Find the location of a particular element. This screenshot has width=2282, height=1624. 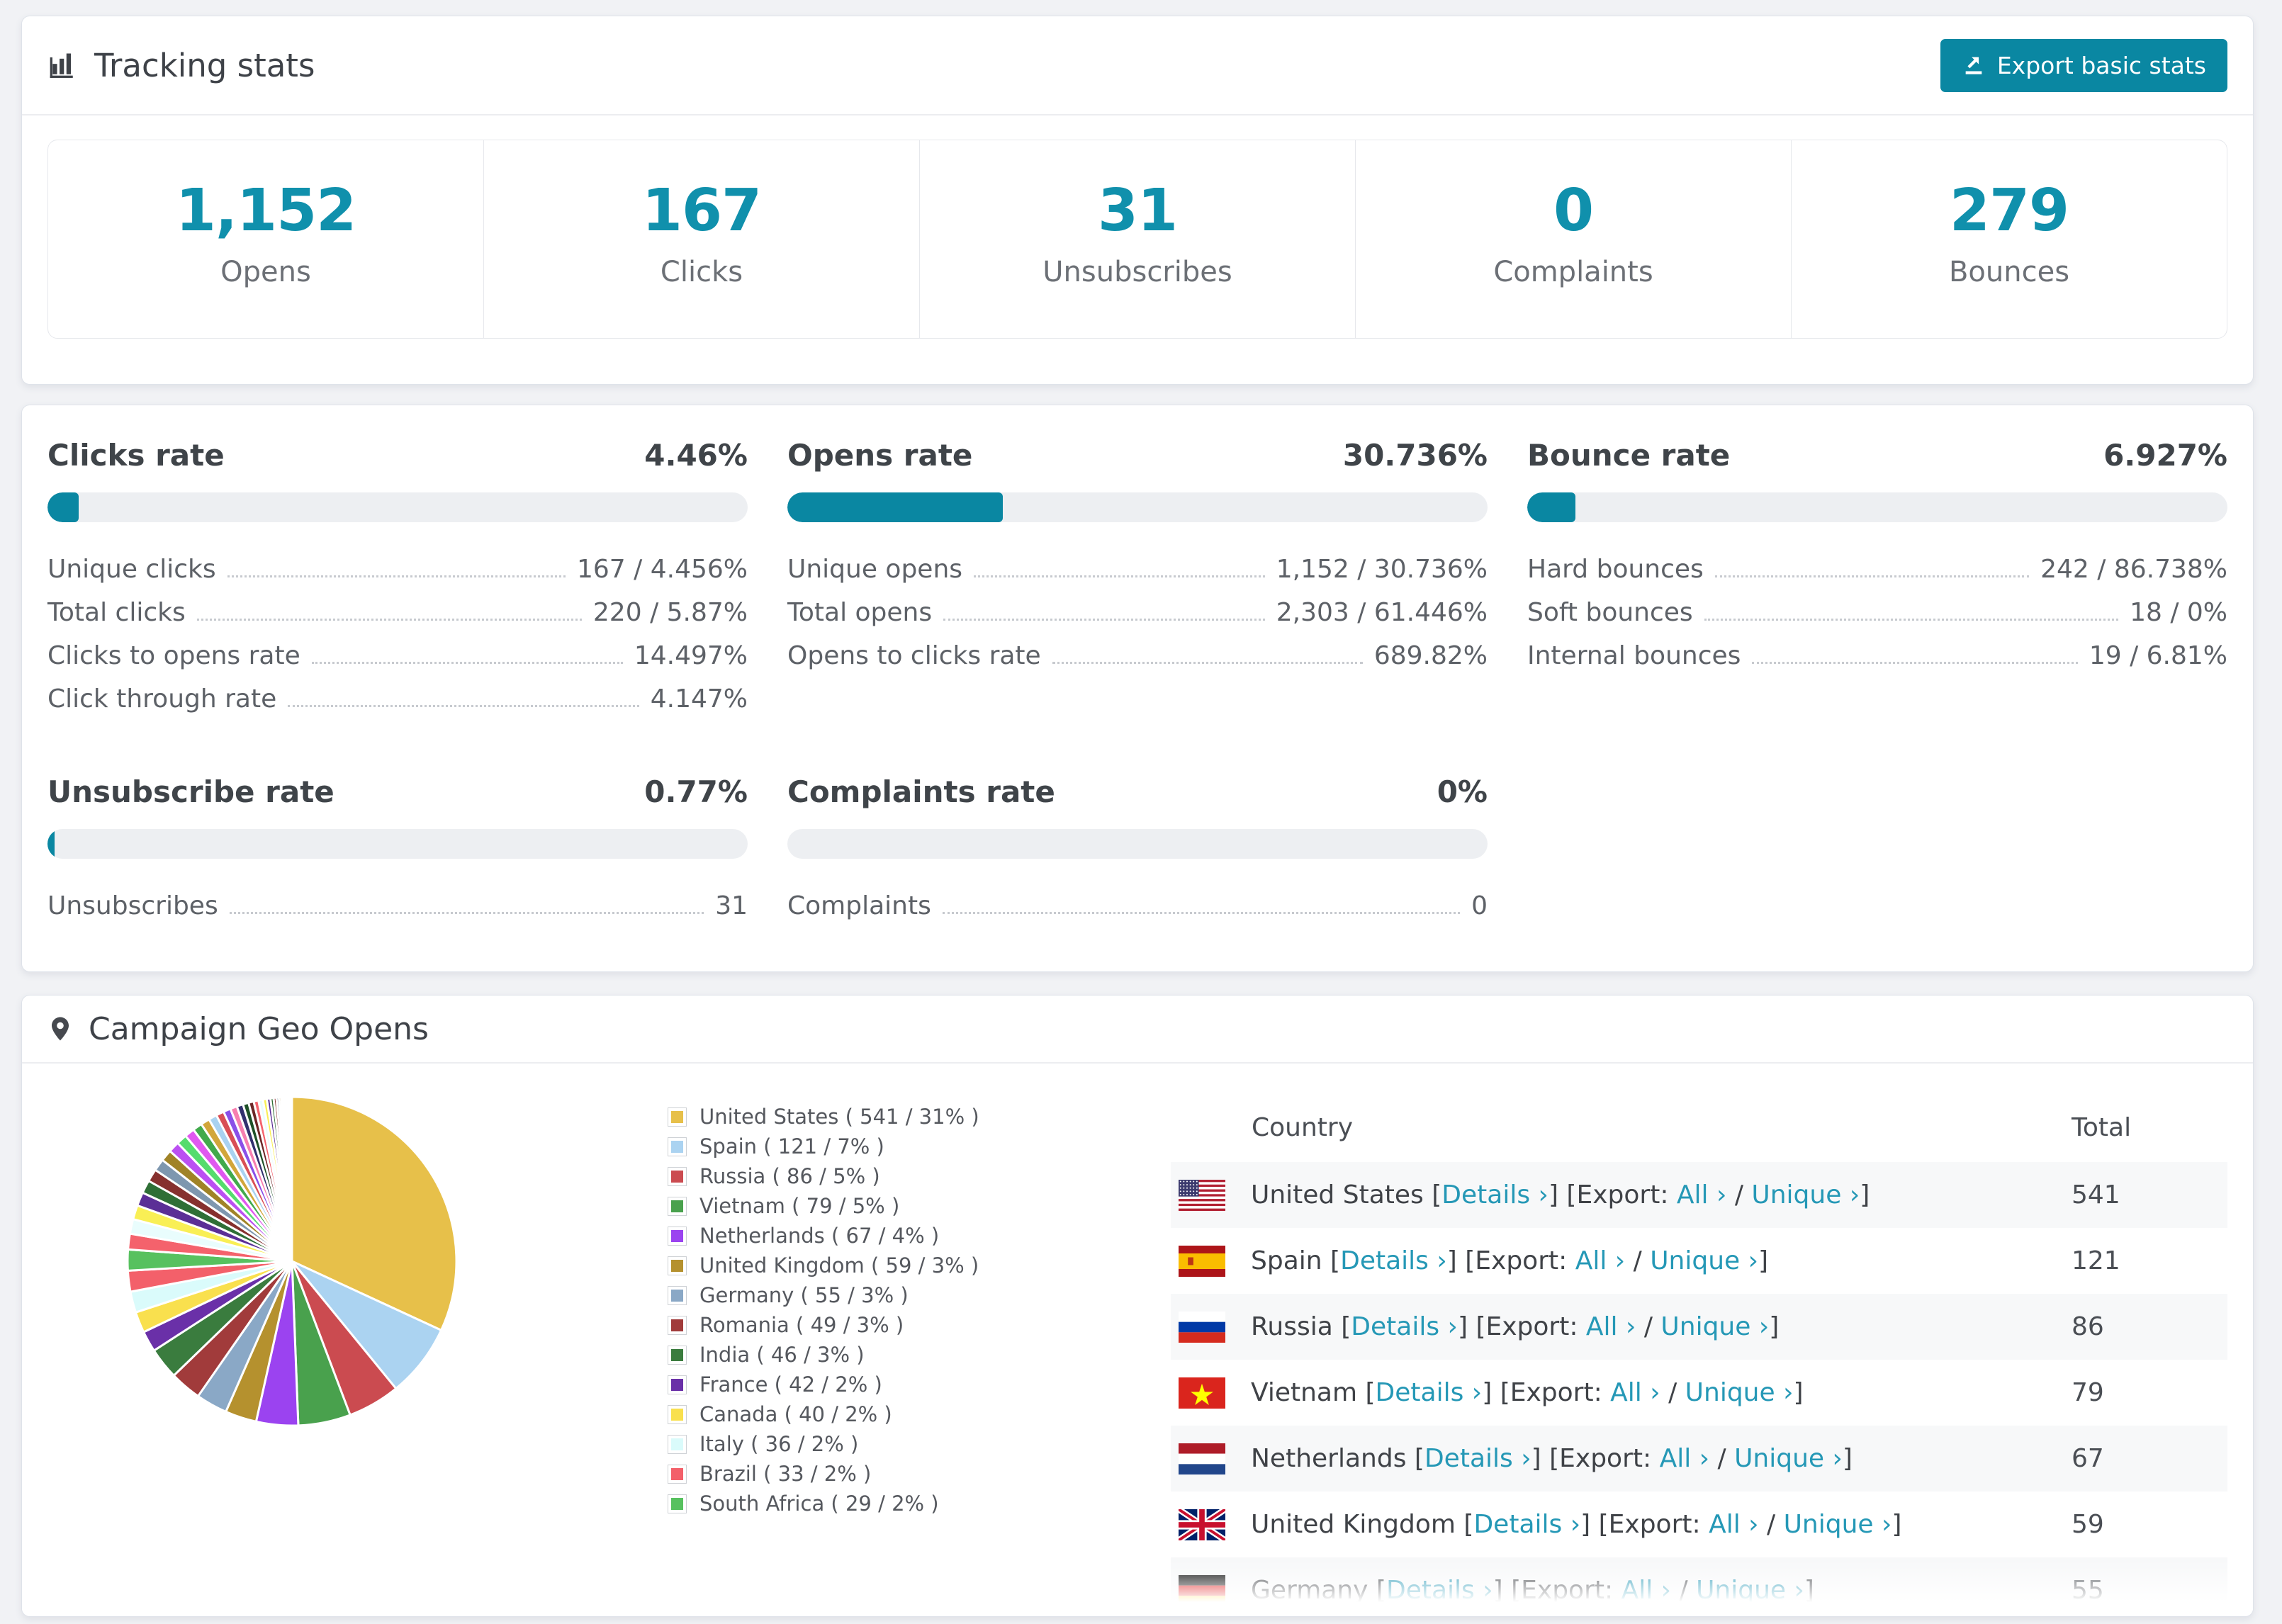

tracking-stats-title: Tracking stats is located at coordinates (205, 65).